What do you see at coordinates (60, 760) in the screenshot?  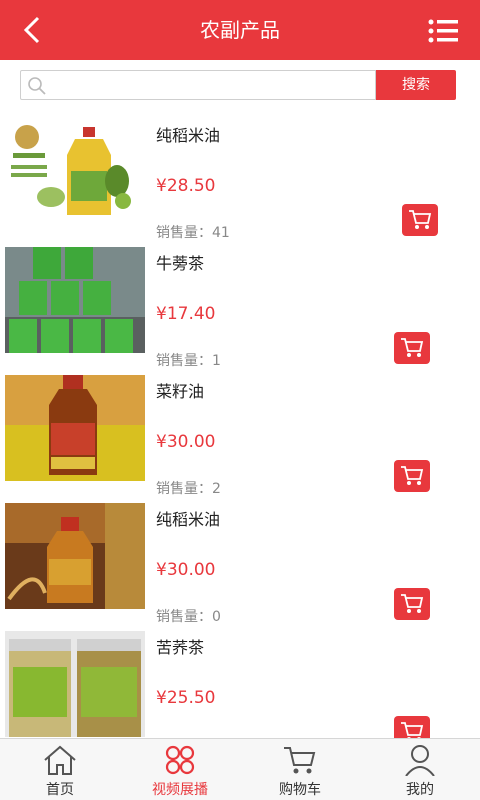 I see `home-icon` at bounding box center [60, 760].